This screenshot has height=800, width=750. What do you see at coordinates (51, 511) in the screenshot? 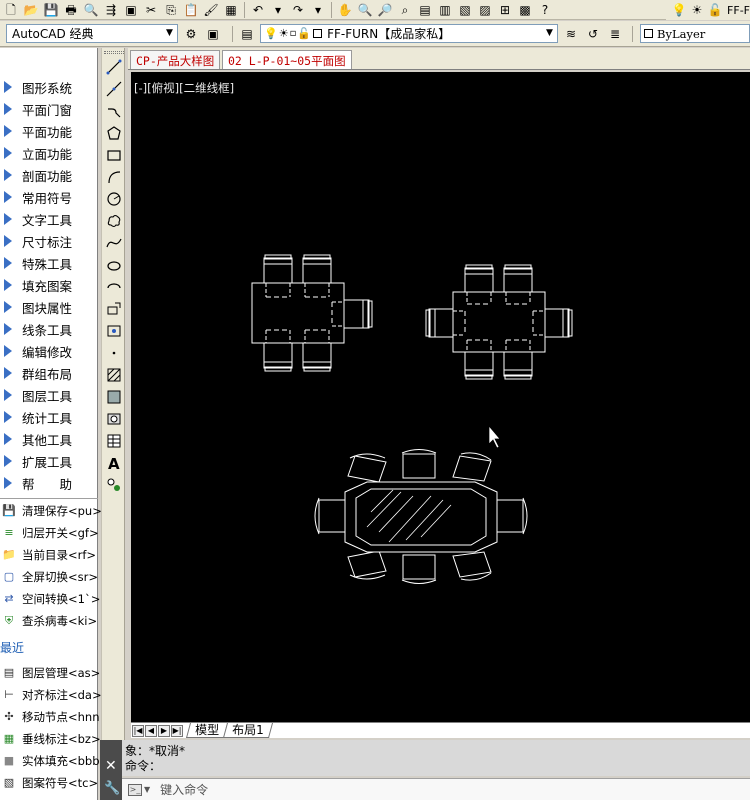
I see `palette-command-item: 💾 清理保存<pu>` at bounding box center [51, 511].